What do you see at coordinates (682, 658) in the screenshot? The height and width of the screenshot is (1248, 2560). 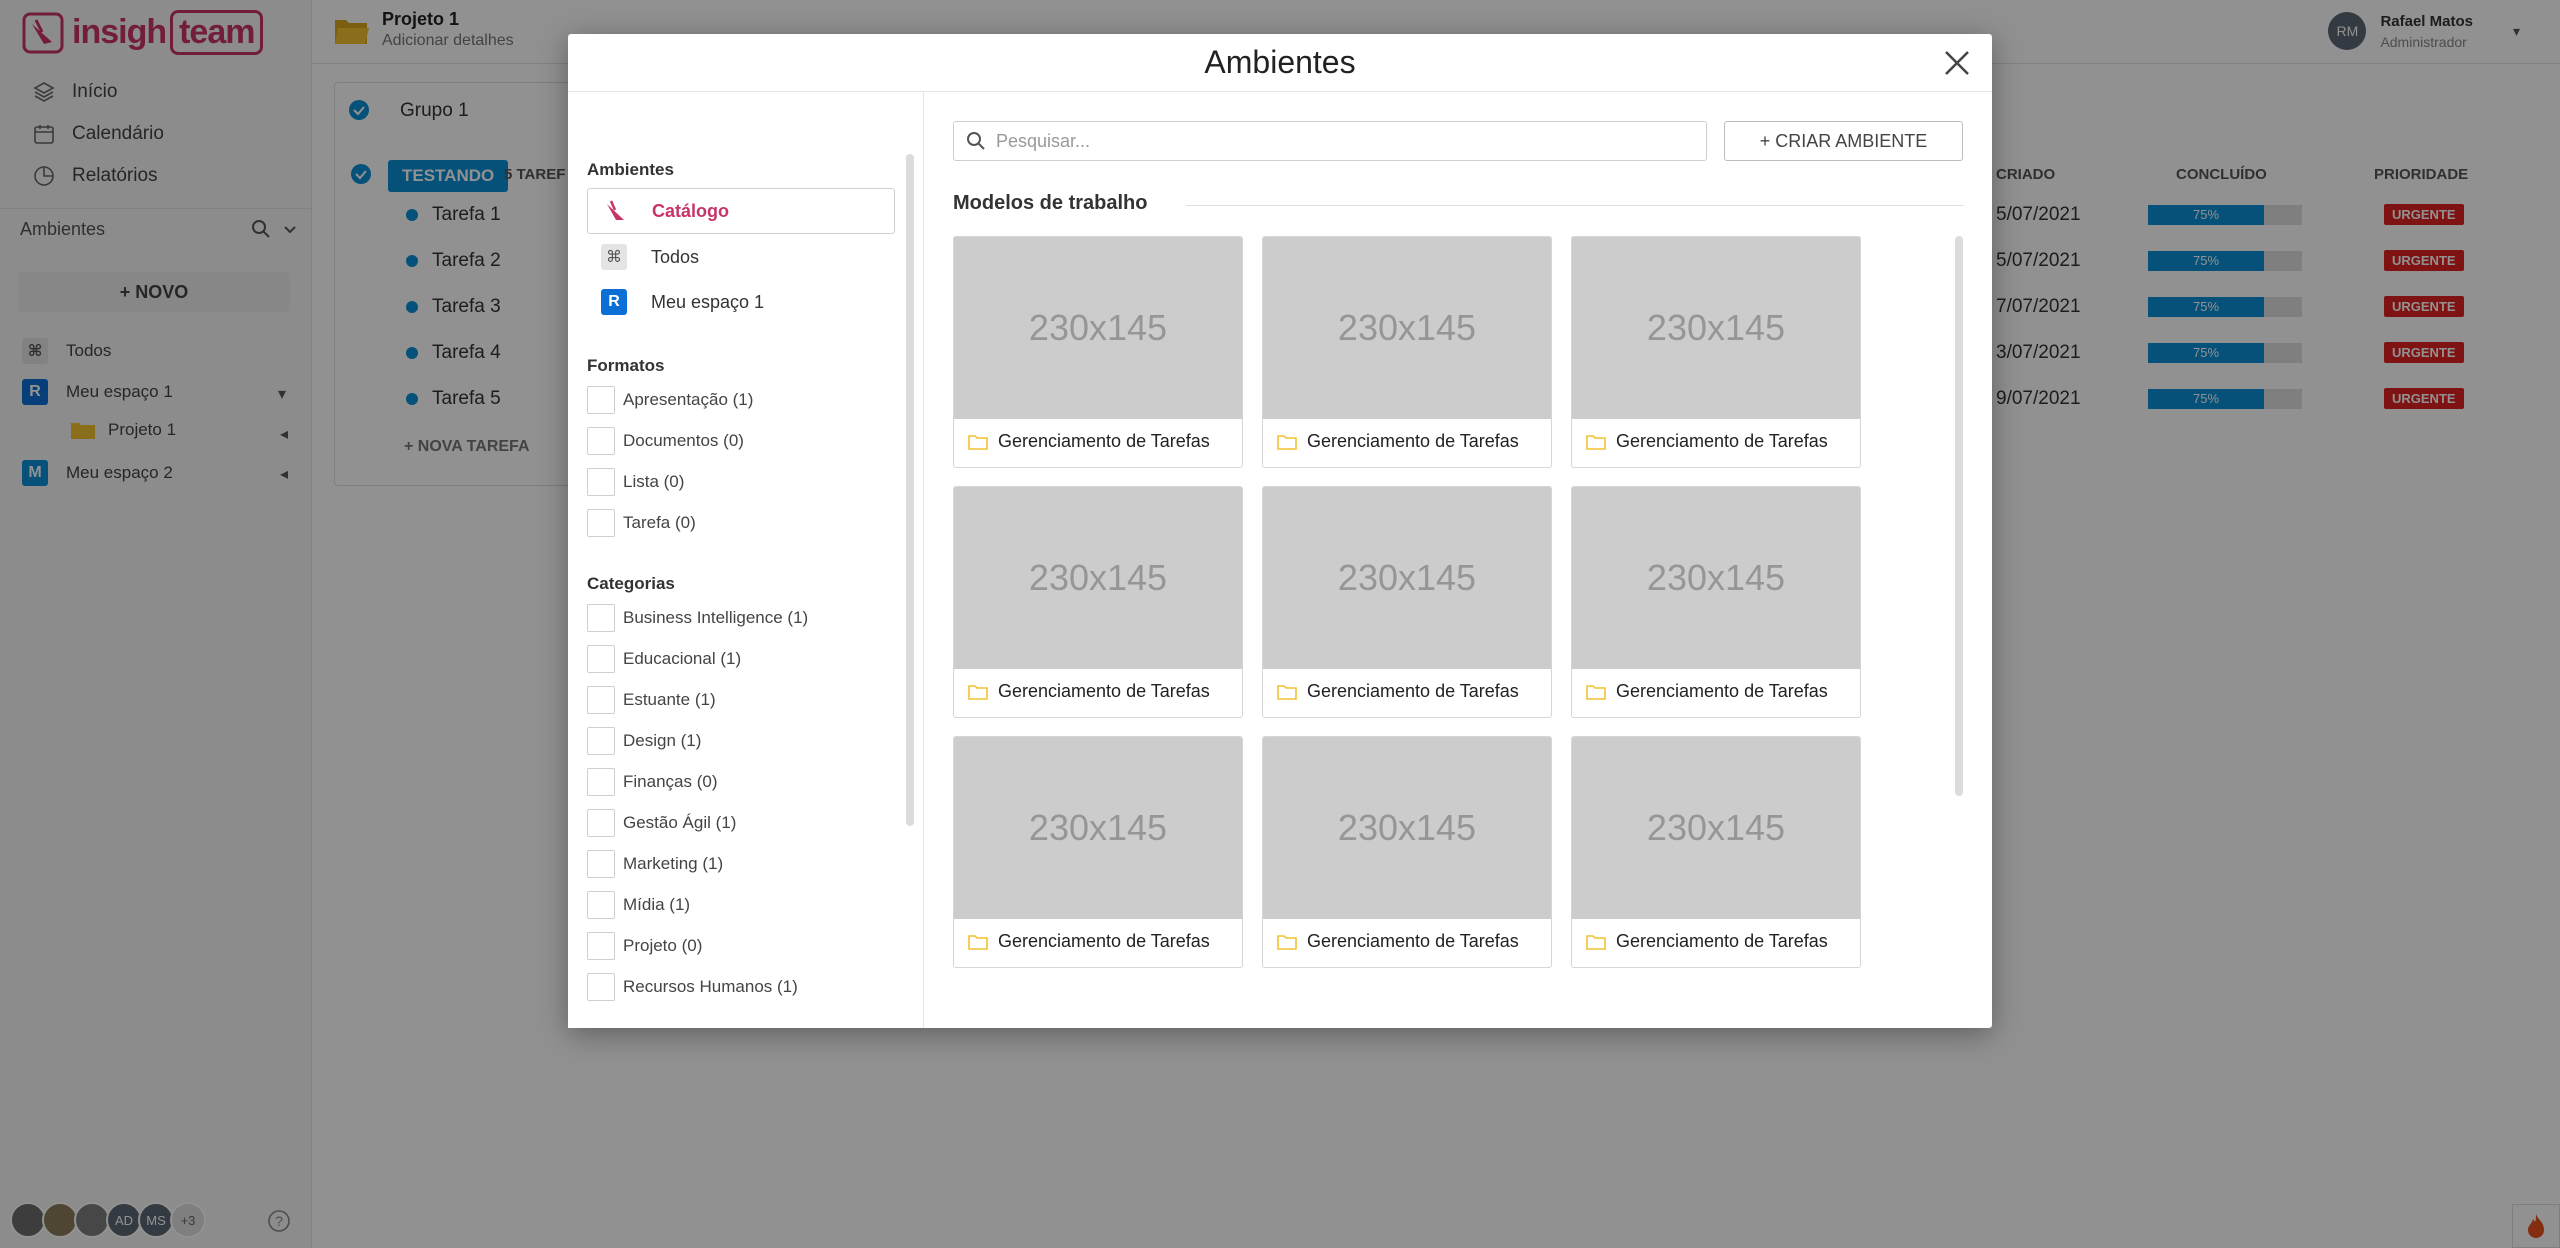 I see `filter-label: Educacional (1)` at bounding box center [682, 658].